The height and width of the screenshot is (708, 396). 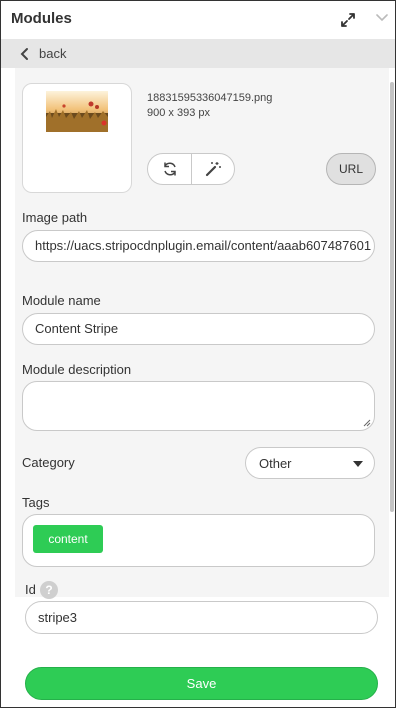 I want to click on resize-handle-icon, so click(x=367, y=423).